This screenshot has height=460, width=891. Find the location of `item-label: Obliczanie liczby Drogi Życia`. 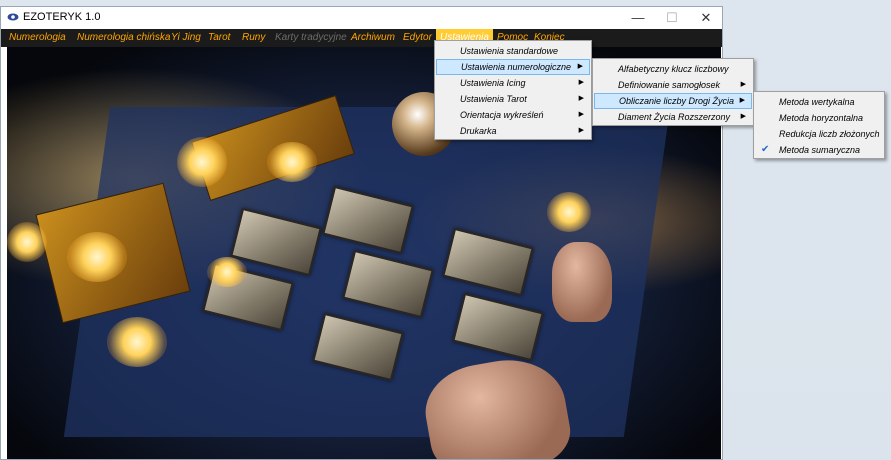

item-label: Obliczanie liczby Drogi Życia is located at coordinates (677, 101).